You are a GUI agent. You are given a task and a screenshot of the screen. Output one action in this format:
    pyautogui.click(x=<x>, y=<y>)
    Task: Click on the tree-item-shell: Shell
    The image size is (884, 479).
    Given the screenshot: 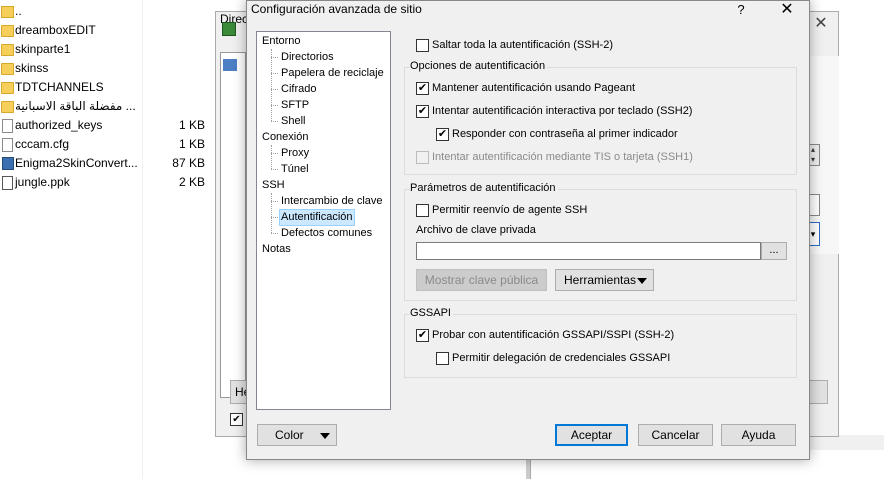 What is the action you would take?
    pyautogui.click(x=293, y=121)
    